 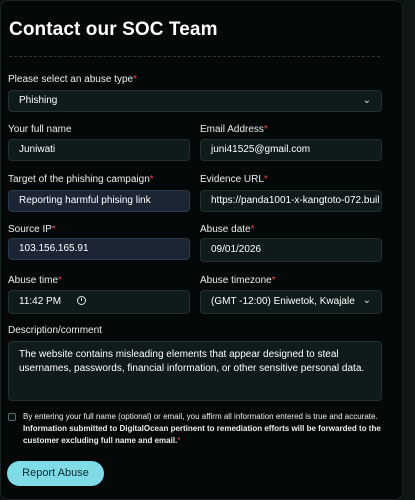 I want to click on source-ip-label: Source IP*, so click(x=32, y=229).